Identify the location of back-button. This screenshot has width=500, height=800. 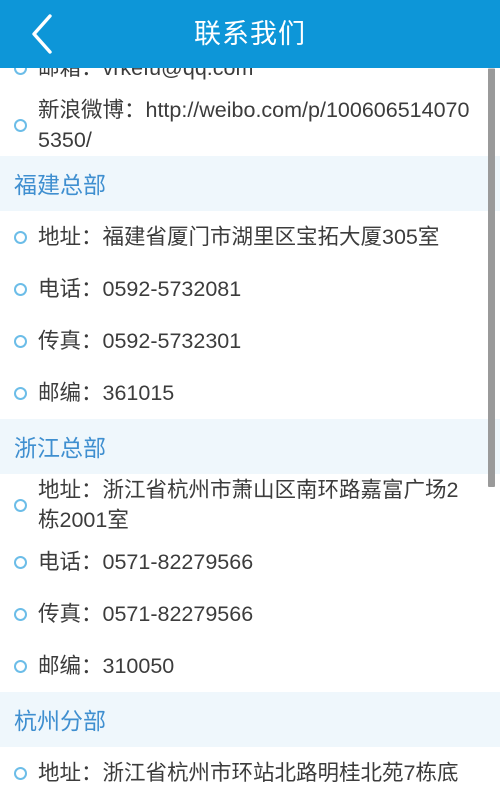
(42, 34).